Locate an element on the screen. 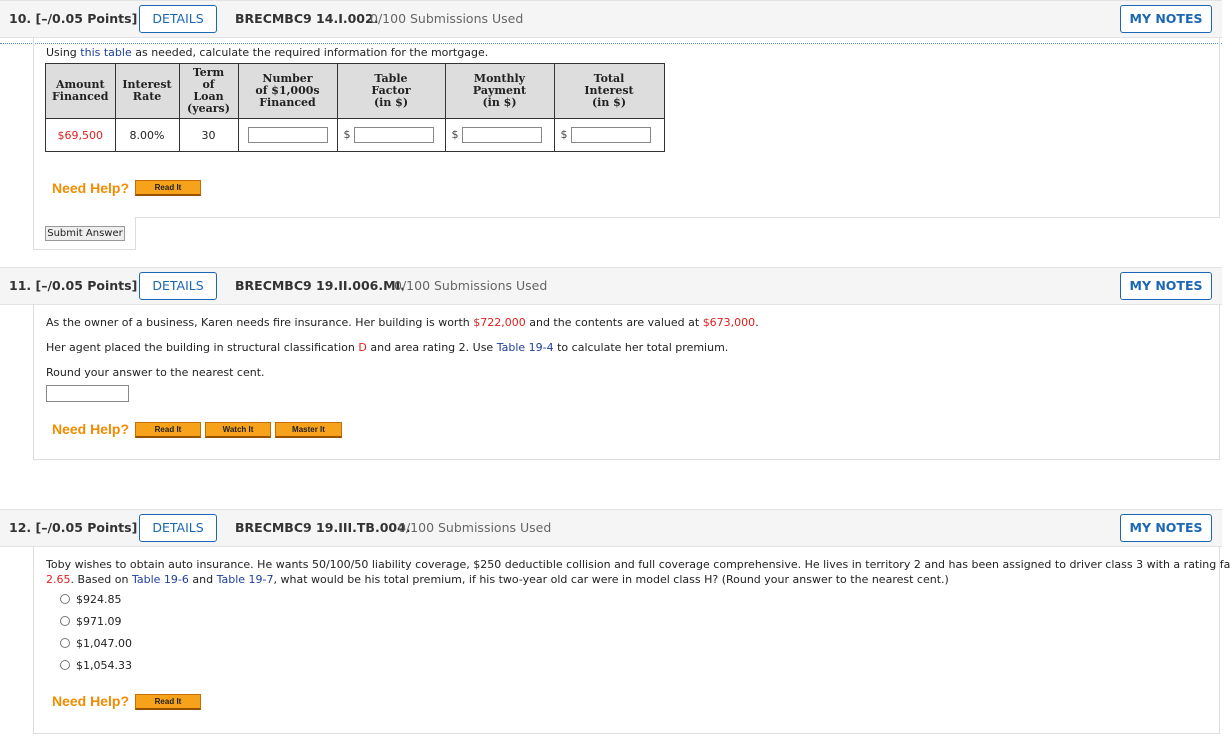  header-number-financed: Number of $1,000s Financed is located at coordinates (287, 91).